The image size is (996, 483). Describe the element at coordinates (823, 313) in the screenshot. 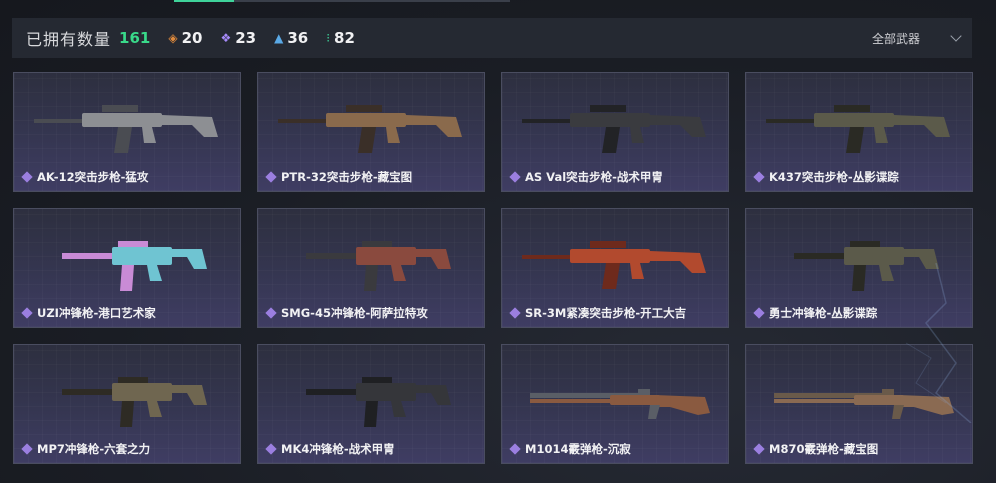

I see `weapon-name: 勇士冲锋枪-丛影谍踪` at that location.